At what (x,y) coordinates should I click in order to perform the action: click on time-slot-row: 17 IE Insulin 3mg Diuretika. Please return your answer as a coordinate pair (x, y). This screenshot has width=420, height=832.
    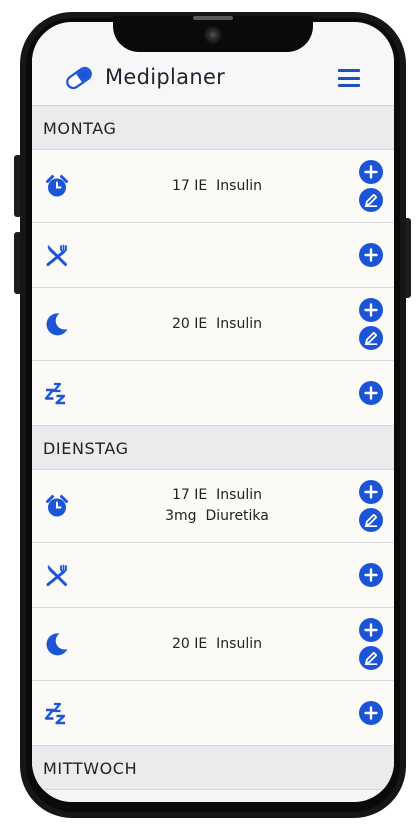
    Looking at the image, I should click on (213, 506).